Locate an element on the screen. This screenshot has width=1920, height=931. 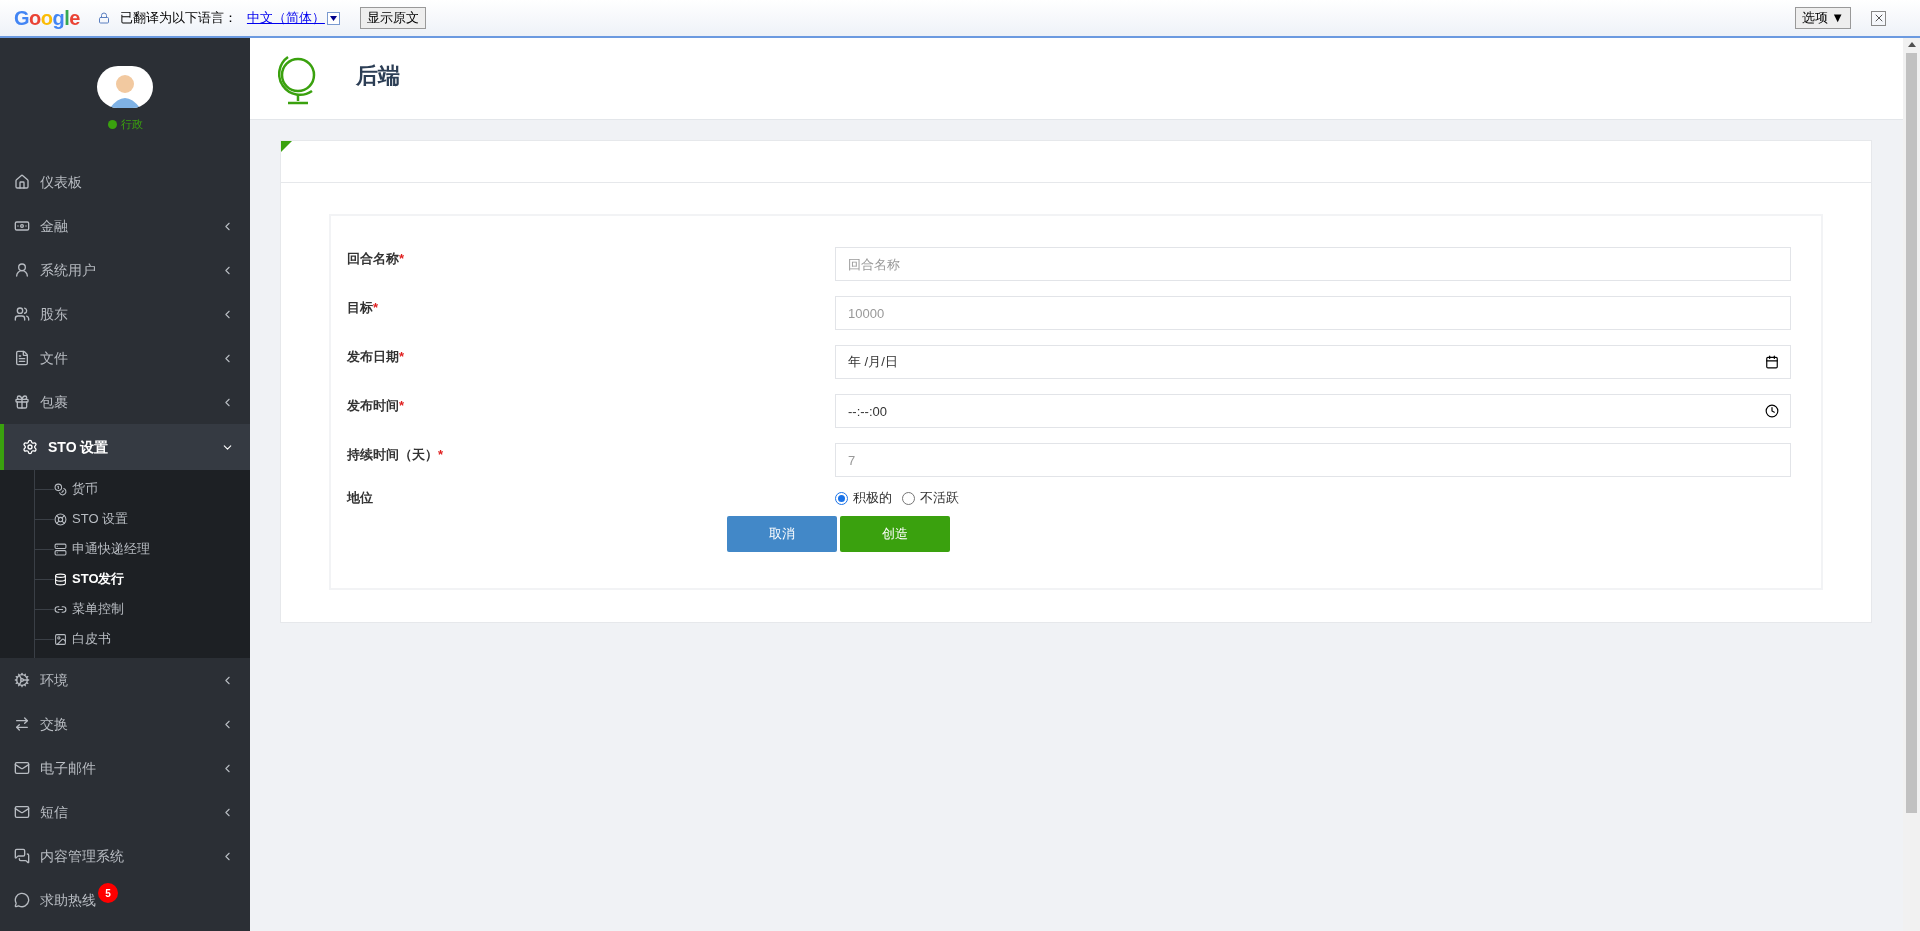
sidebar-label: 交换 is located at coordinates (54, 724).